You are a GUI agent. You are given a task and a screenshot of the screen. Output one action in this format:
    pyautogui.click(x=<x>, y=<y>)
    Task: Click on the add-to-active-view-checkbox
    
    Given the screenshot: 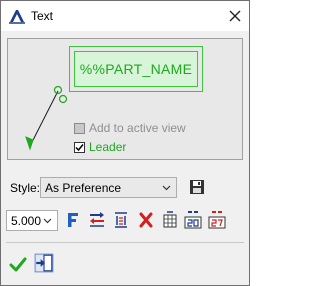 What is the action you would take?
    pyautogui.click(x=79, y=128)
    